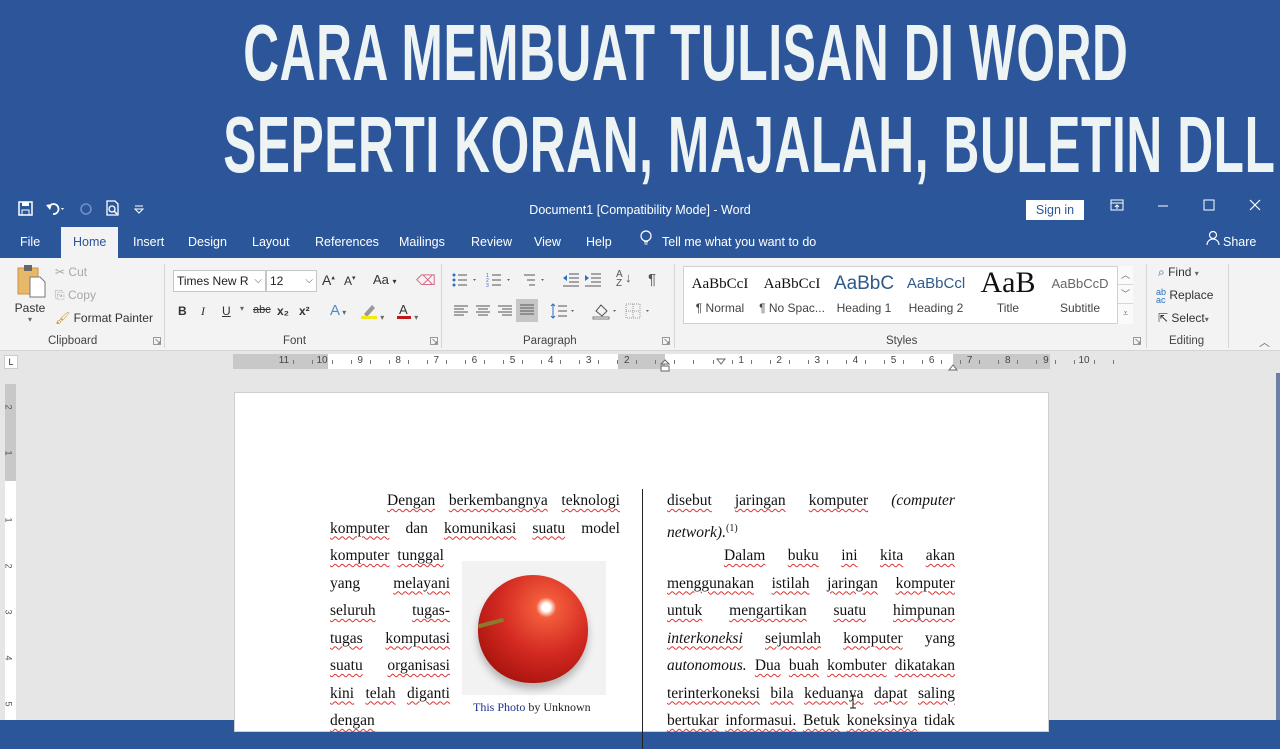  What do you see at coordinates (607, 312) in the screenshot?
I see `shading-icon` at bounding box center [607, 312].